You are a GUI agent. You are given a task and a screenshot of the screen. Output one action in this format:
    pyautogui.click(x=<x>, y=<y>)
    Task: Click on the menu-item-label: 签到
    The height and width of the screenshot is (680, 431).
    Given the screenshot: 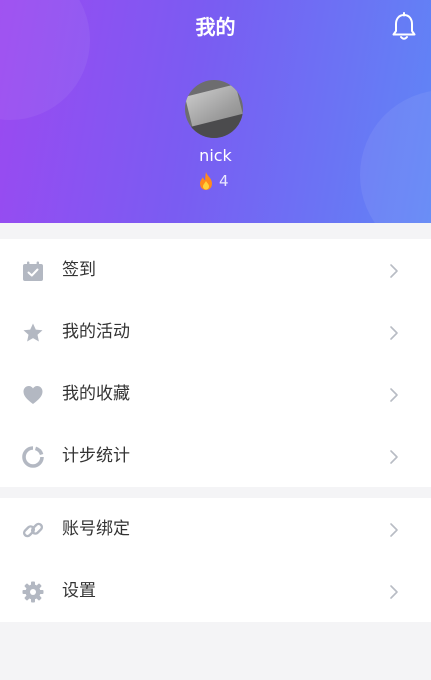 What is the action you would take?
    pyautogui.click(x=79, y=270)
    